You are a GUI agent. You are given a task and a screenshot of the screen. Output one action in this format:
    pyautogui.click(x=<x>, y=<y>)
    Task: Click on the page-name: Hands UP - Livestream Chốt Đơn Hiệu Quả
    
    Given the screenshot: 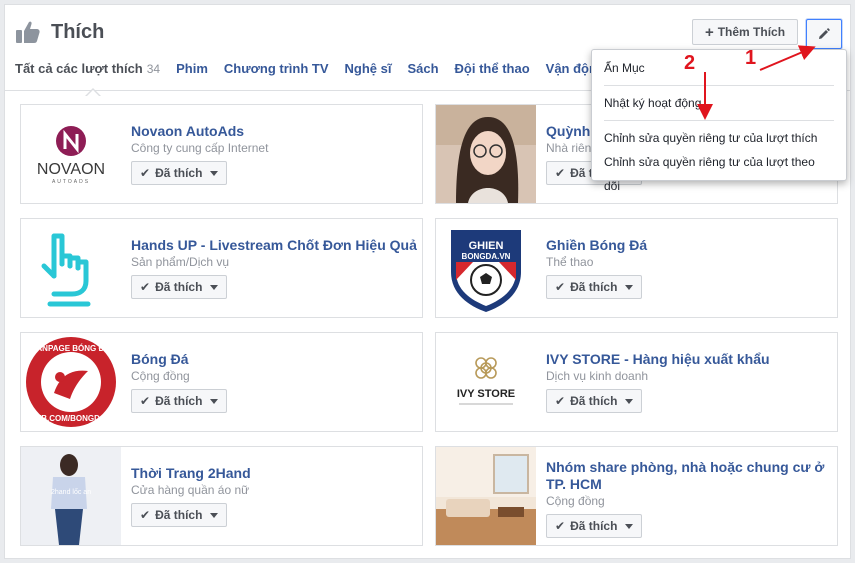 What is the action you would take?
    pyautogui.click(x=274, y=245)
    